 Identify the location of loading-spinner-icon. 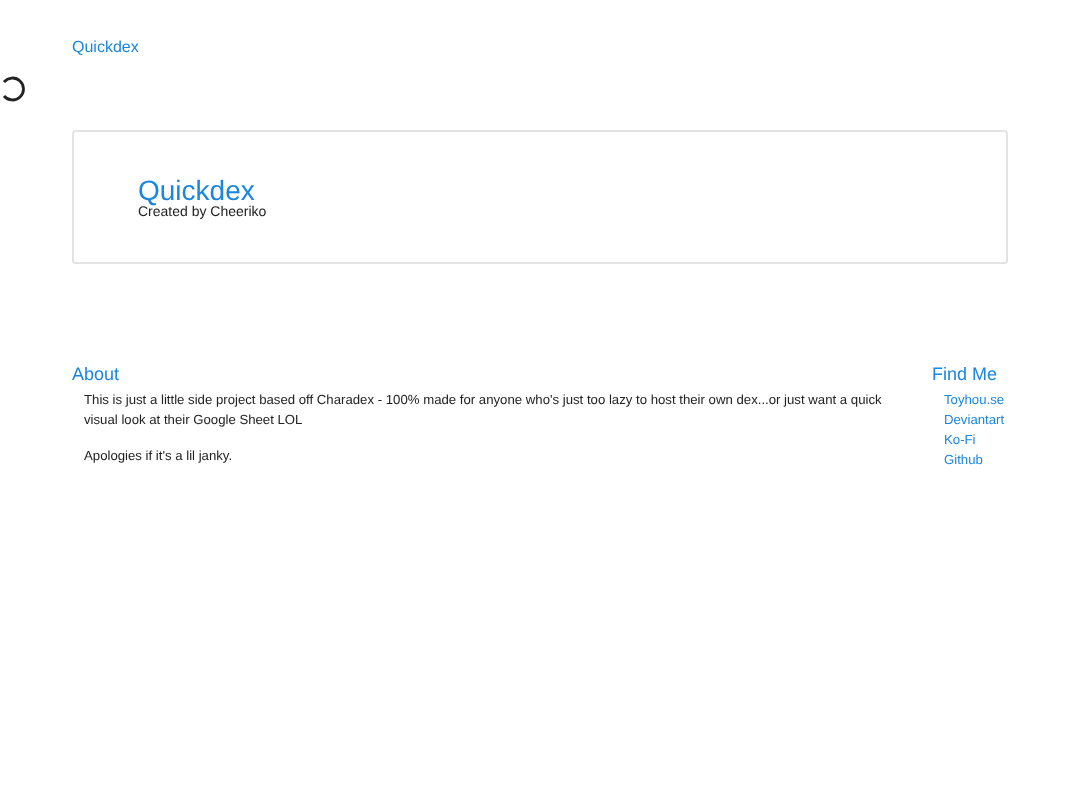
(14, 88).